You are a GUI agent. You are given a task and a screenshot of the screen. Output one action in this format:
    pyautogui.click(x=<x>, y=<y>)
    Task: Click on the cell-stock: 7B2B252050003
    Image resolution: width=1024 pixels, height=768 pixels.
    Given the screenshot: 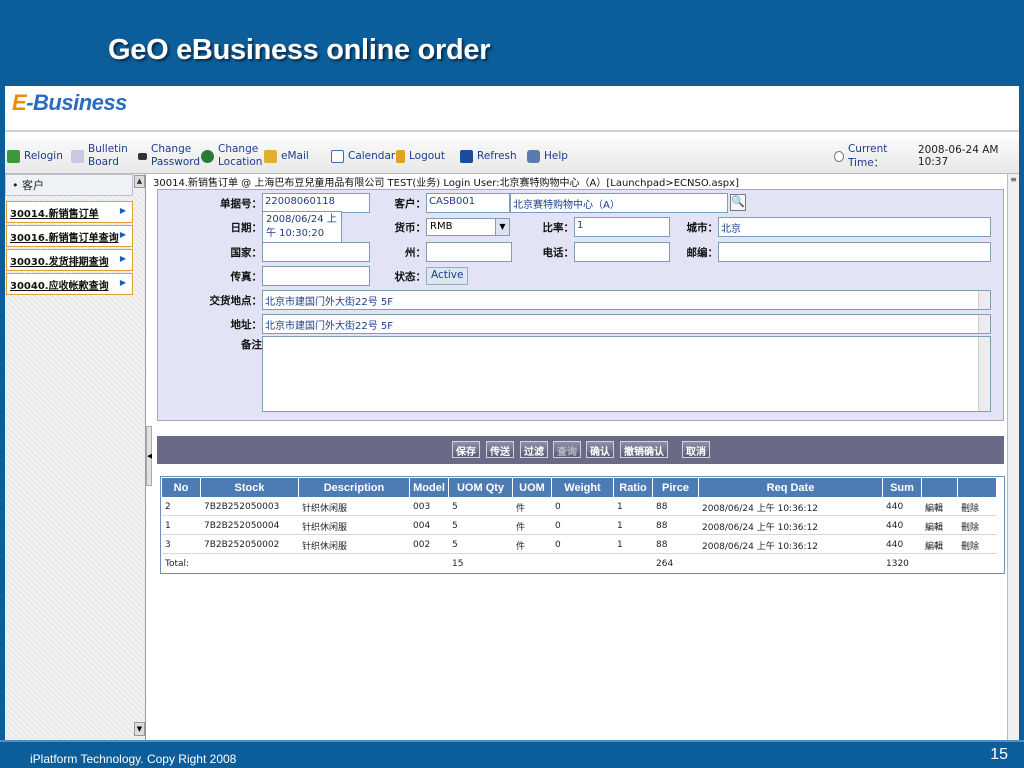 What is the action you would take?
    pyautogui.click(x=242, y=507)
    